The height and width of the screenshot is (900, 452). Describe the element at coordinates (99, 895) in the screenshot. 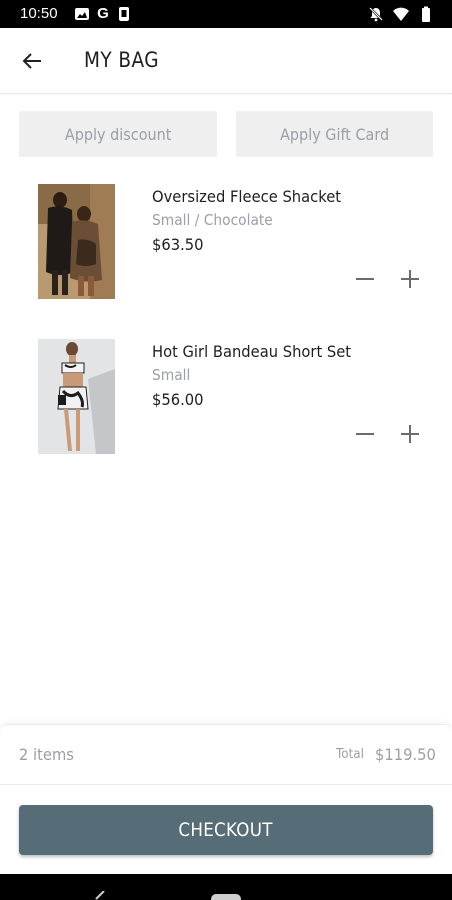

I see `nav-back-icon` at that location.